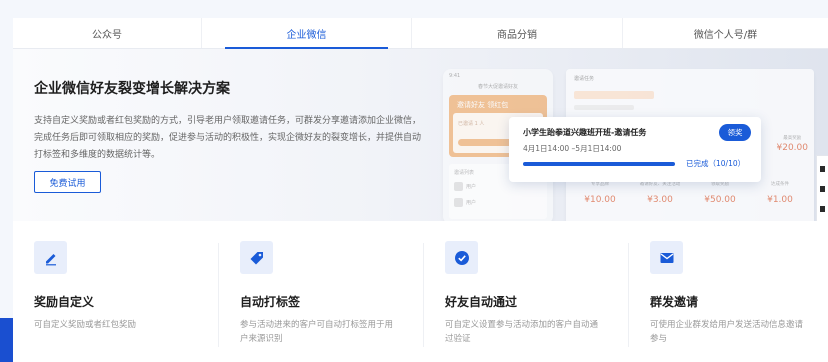  Describe the element at coordinates (455, 76) in the screenshot. I see `phone-time: 9:41` at that location.